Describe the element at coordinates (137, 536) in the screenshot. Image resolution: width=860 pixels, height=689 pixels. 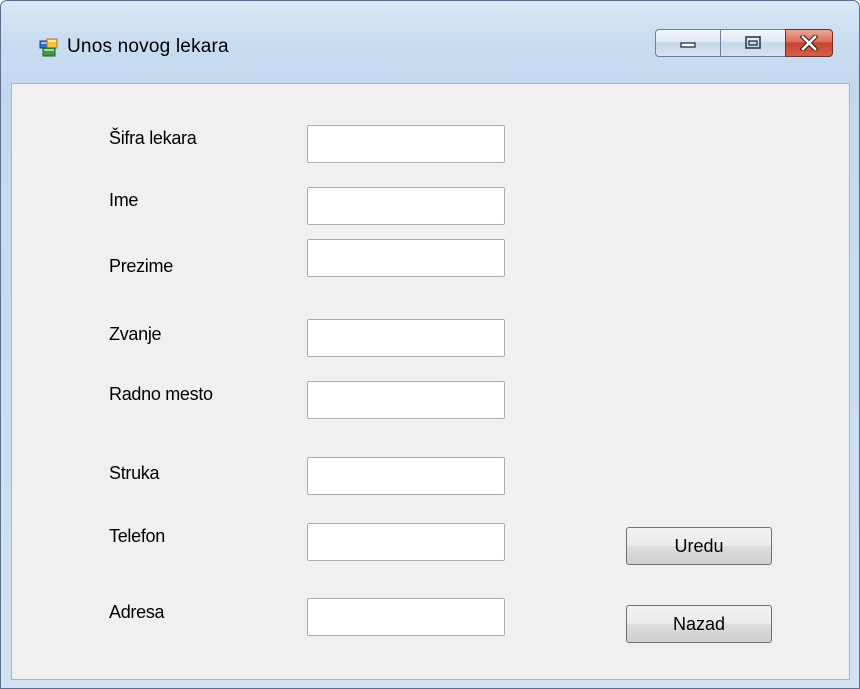
I see `telefon-label: Telefon` at that location.